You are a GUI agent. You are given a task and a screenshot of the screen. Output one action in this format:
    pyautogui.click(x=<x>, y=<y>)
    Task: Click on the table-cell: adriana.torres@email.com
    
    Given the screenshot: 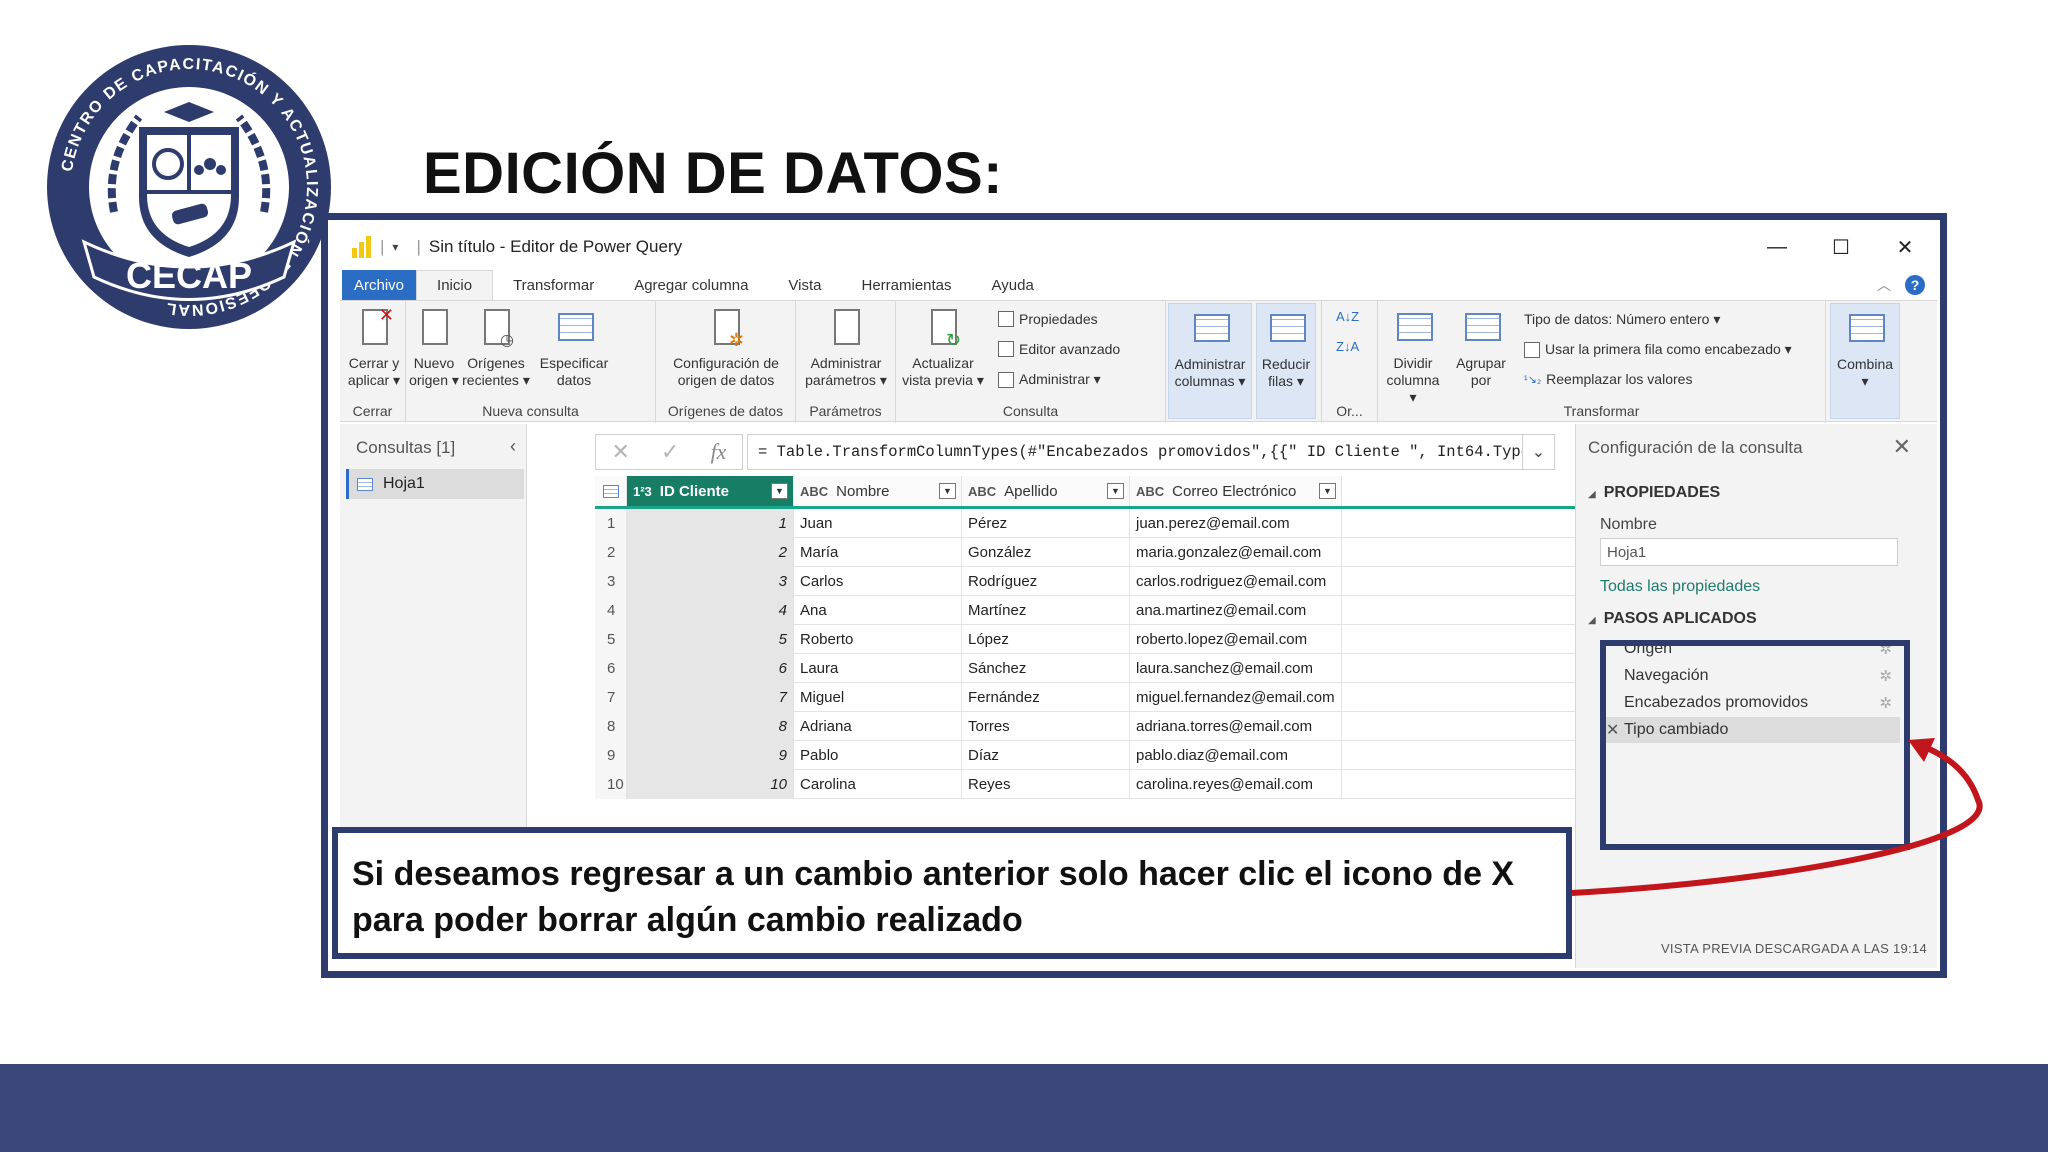 What is the action you would take?
    pyautogui.click(x=1236, y=726)
    